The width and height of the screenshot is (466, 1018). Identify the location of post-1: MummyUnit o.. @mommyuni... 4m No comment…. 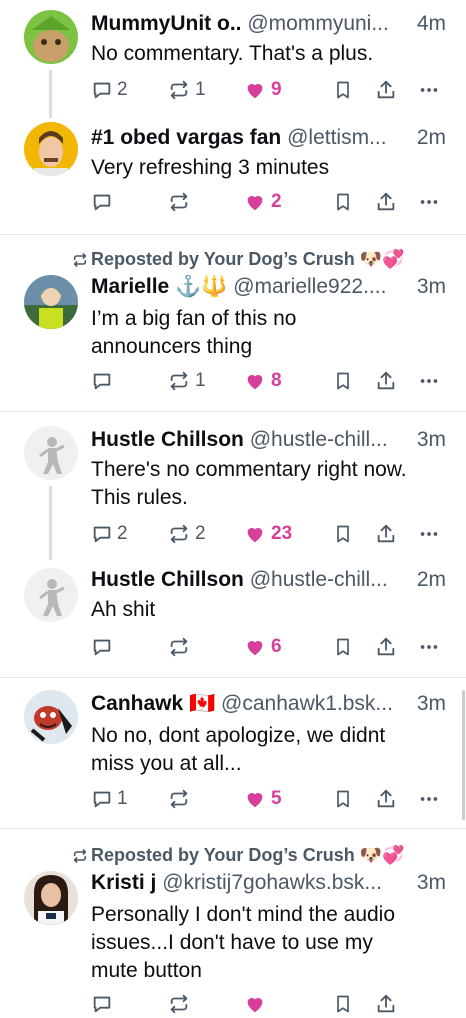
(233, 60).